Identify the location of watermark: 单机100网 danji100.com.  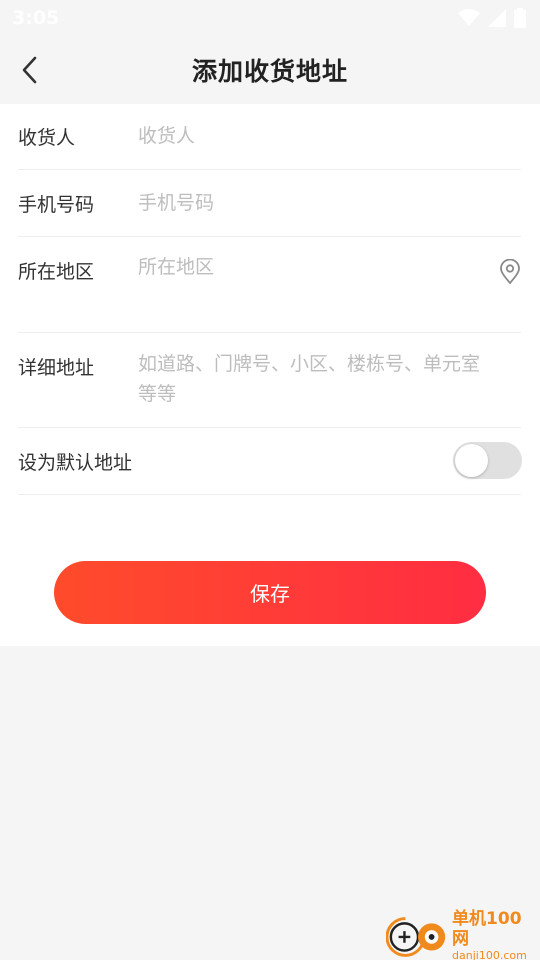
(461, 934).